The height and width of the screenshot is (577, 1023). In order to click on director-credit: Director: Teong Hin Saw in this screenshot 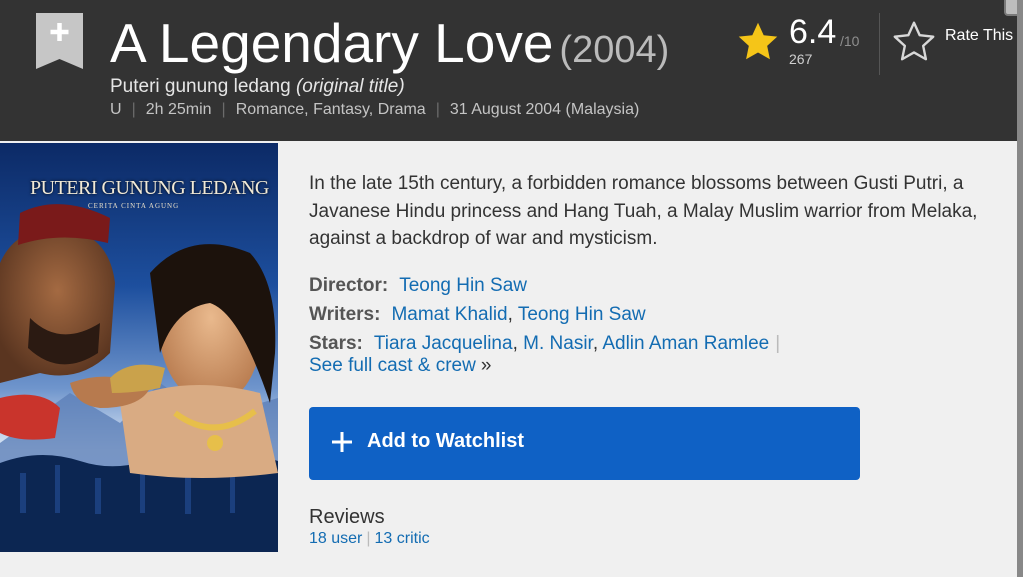, I will do `click(418, 286)`.